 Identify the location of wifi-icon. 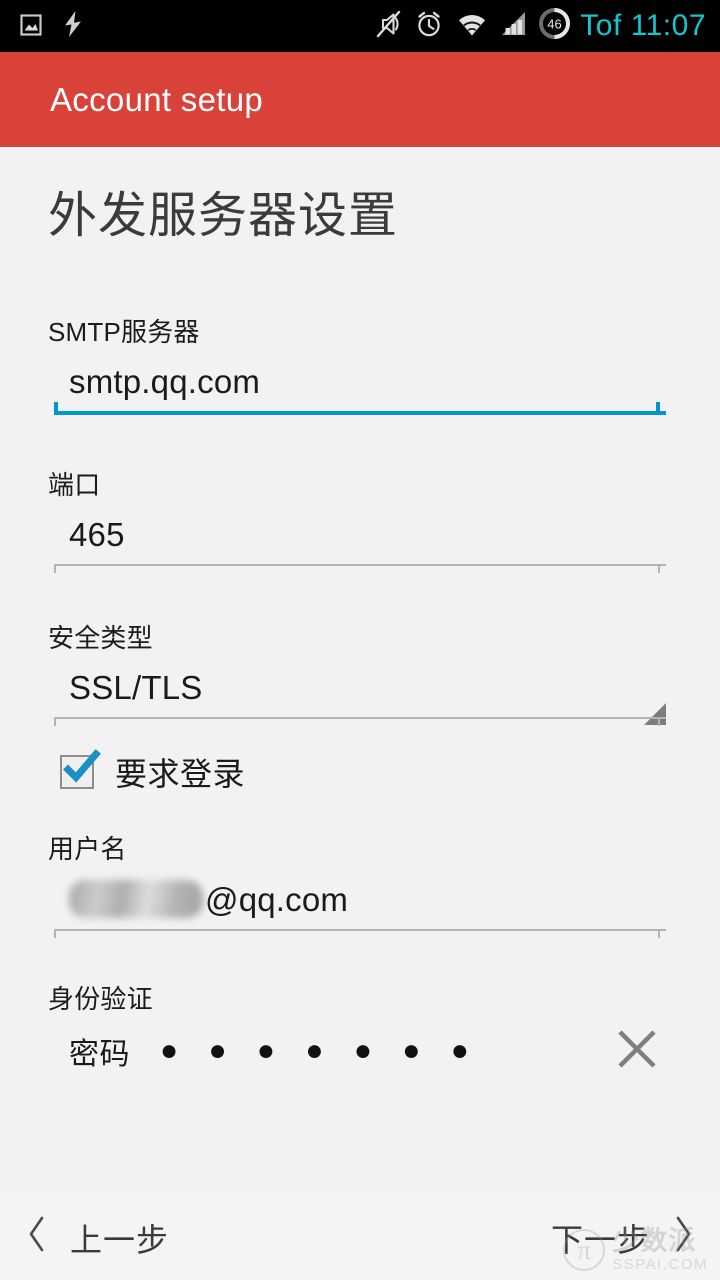
(472, 26).